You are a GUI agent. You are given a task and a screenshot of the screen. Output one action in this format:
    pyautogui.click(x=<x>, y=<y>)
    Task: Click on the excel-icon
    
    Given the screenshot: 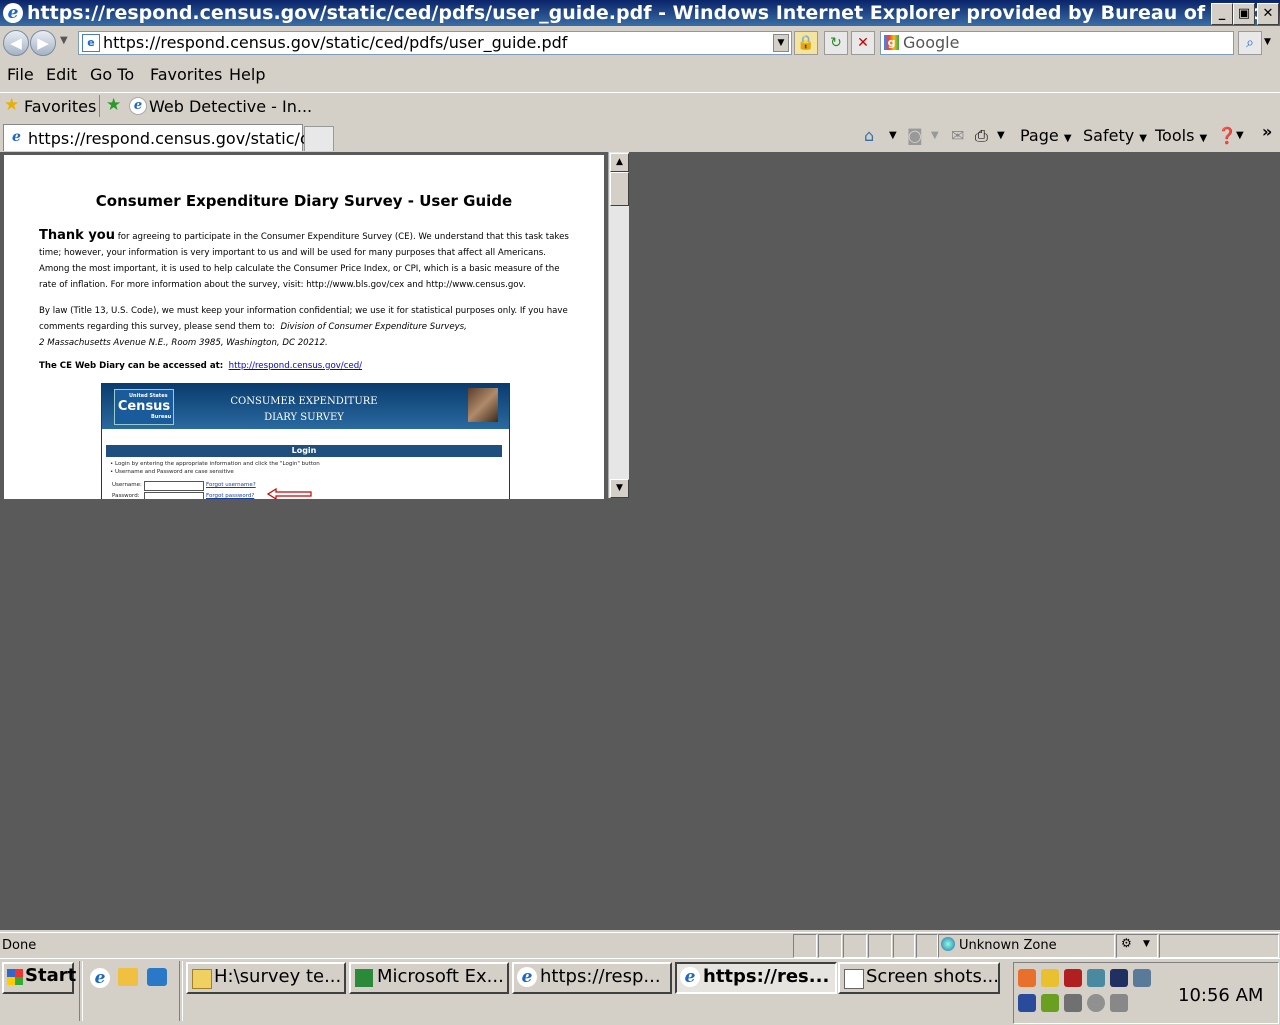 What is the action you would take?
    pyautogui.click(x=364, y=978)
    